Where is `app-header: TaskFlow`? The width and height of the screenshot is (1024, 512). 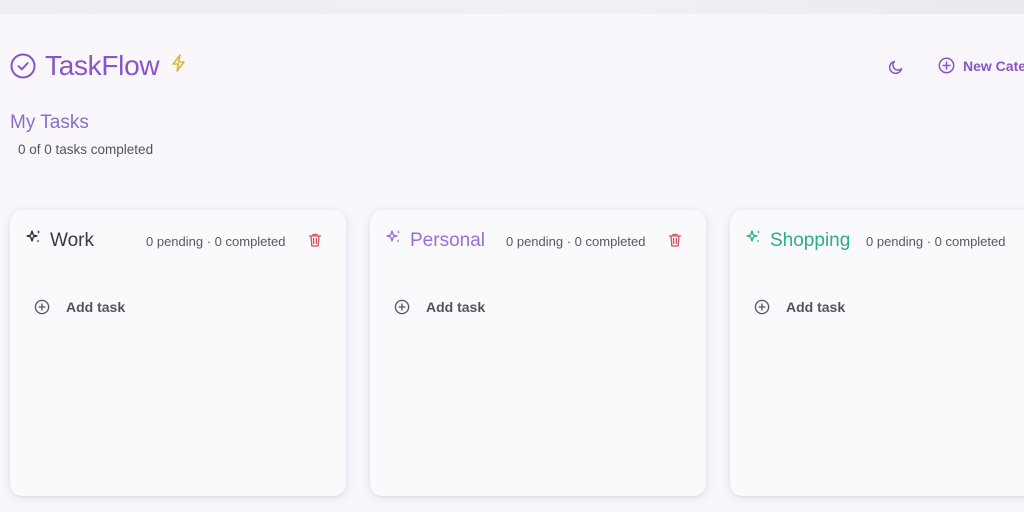 app-header: TaskFlow is located at coordinates (98, 66).